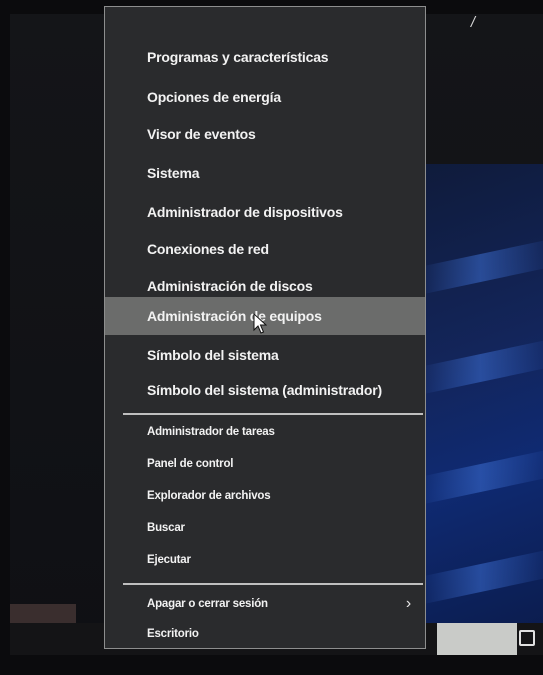 This screenshot has width=543, height=675. I want to click on menu-item-shutdown-label: Apagar o cerrar sesión, so click(207, 604).